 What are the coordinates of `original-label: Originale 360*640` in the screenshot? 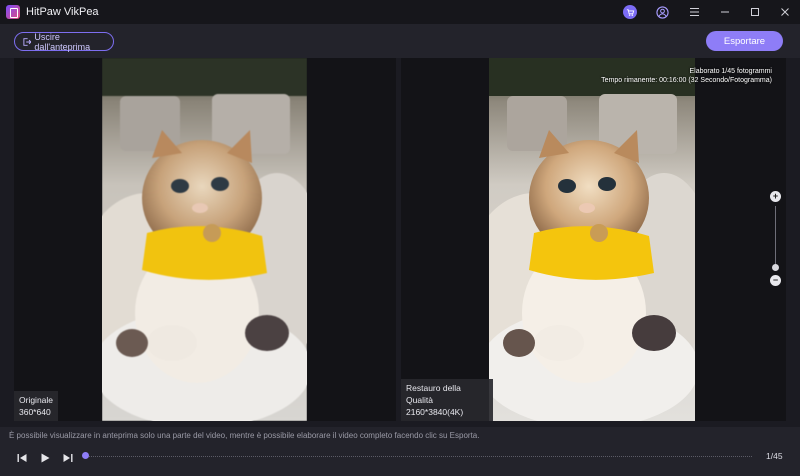 It's located at (36, 406).